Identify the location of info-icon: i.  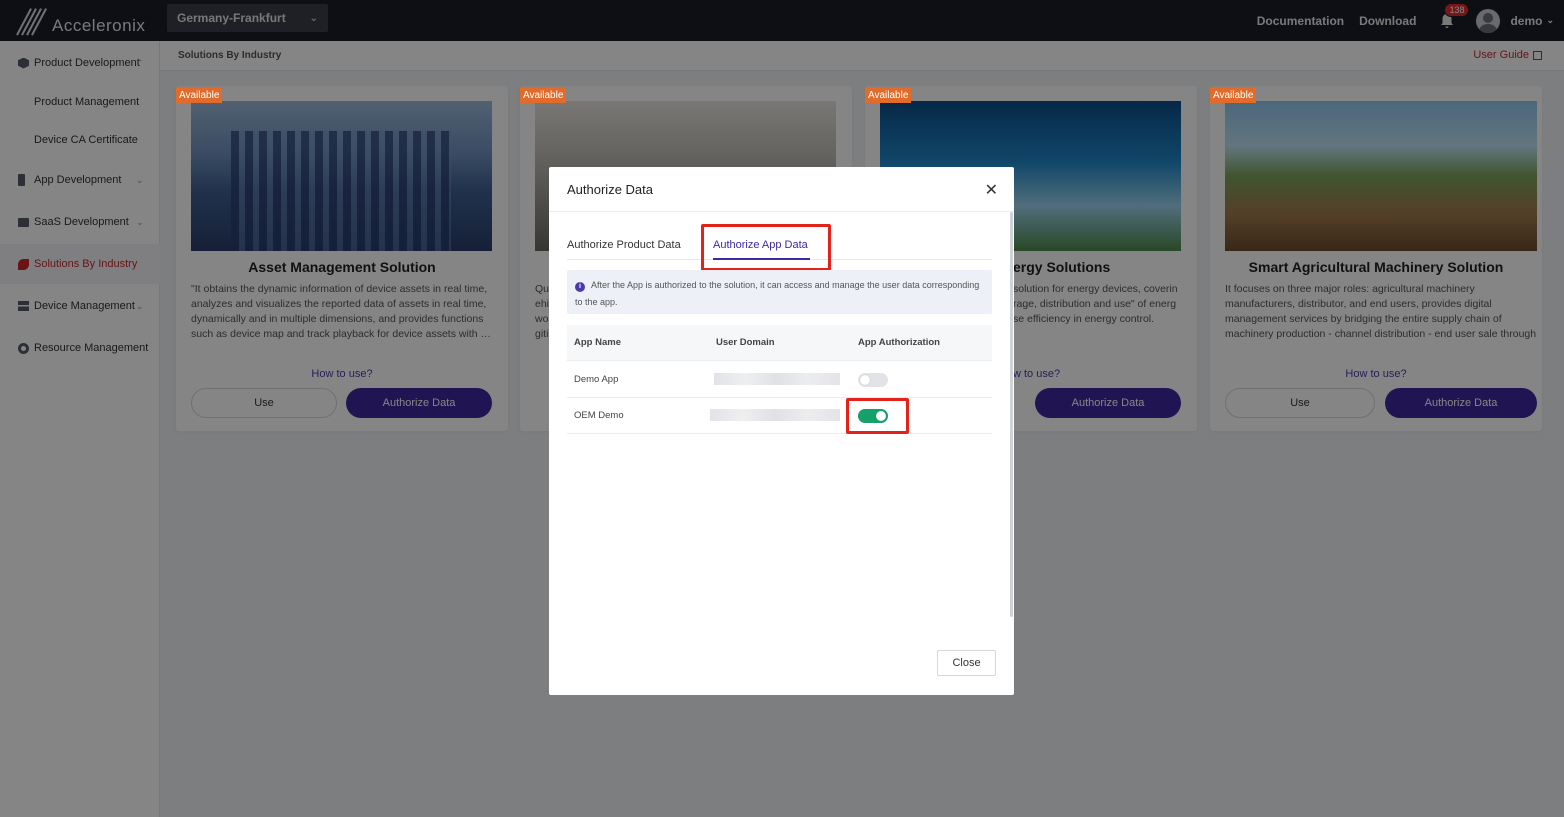
(580, 287).